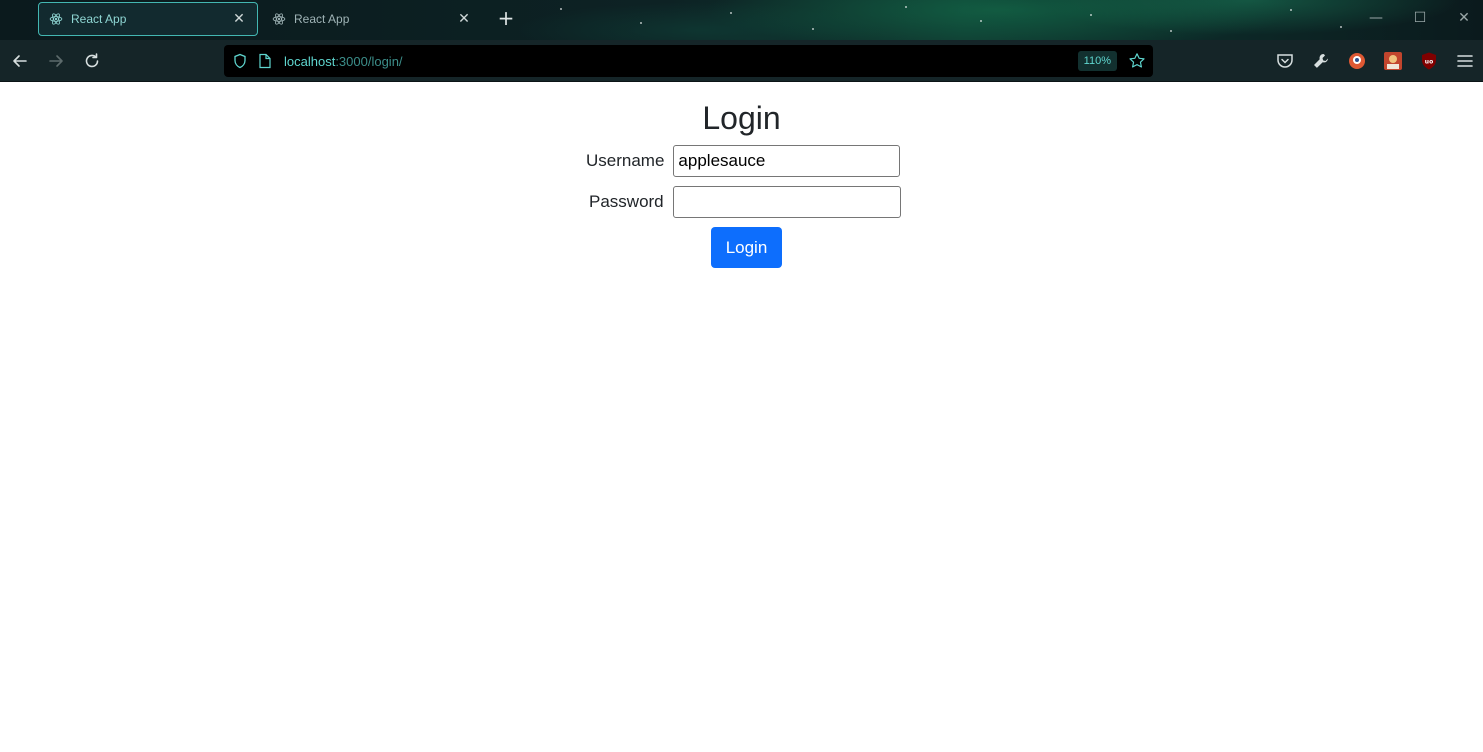 Image resolution: width=1483 pixels, height=752 pixels. Describe the element at coordinates (1376, 18) in the screenshot. I see `minimize-icon: —` at that location.